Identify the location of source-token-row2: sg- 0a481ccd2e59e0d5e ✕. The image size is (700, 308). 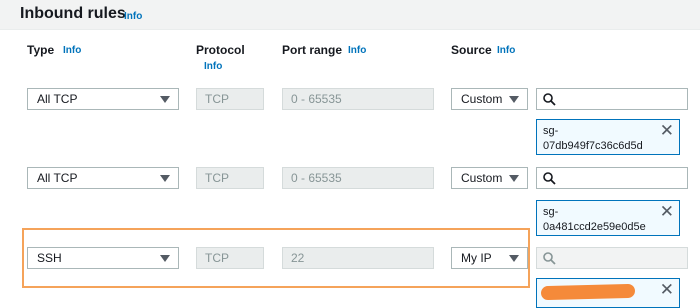
(608, 218).